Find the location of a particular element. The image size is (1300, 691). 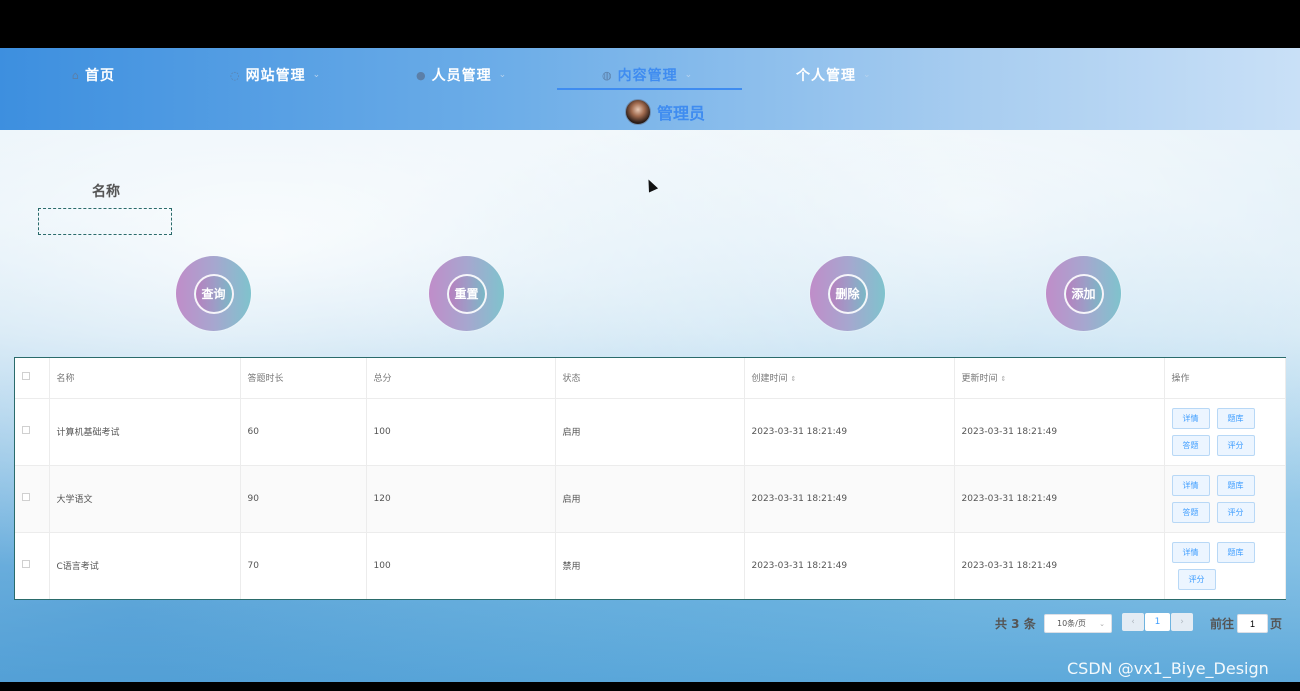

nav-item-website: ◌ 网站管理 ⌄ is located at coordinates (275, 75).